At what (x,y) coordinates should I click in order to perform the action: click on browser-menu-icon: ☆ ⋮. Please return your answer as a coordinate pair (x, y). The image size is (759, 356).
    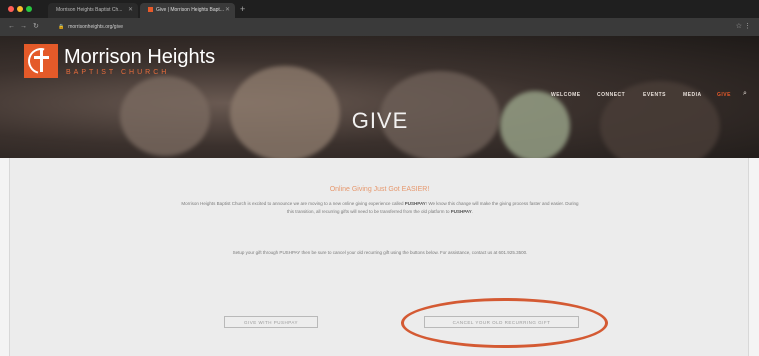
    Looking at the image, I should click on (743, 27).